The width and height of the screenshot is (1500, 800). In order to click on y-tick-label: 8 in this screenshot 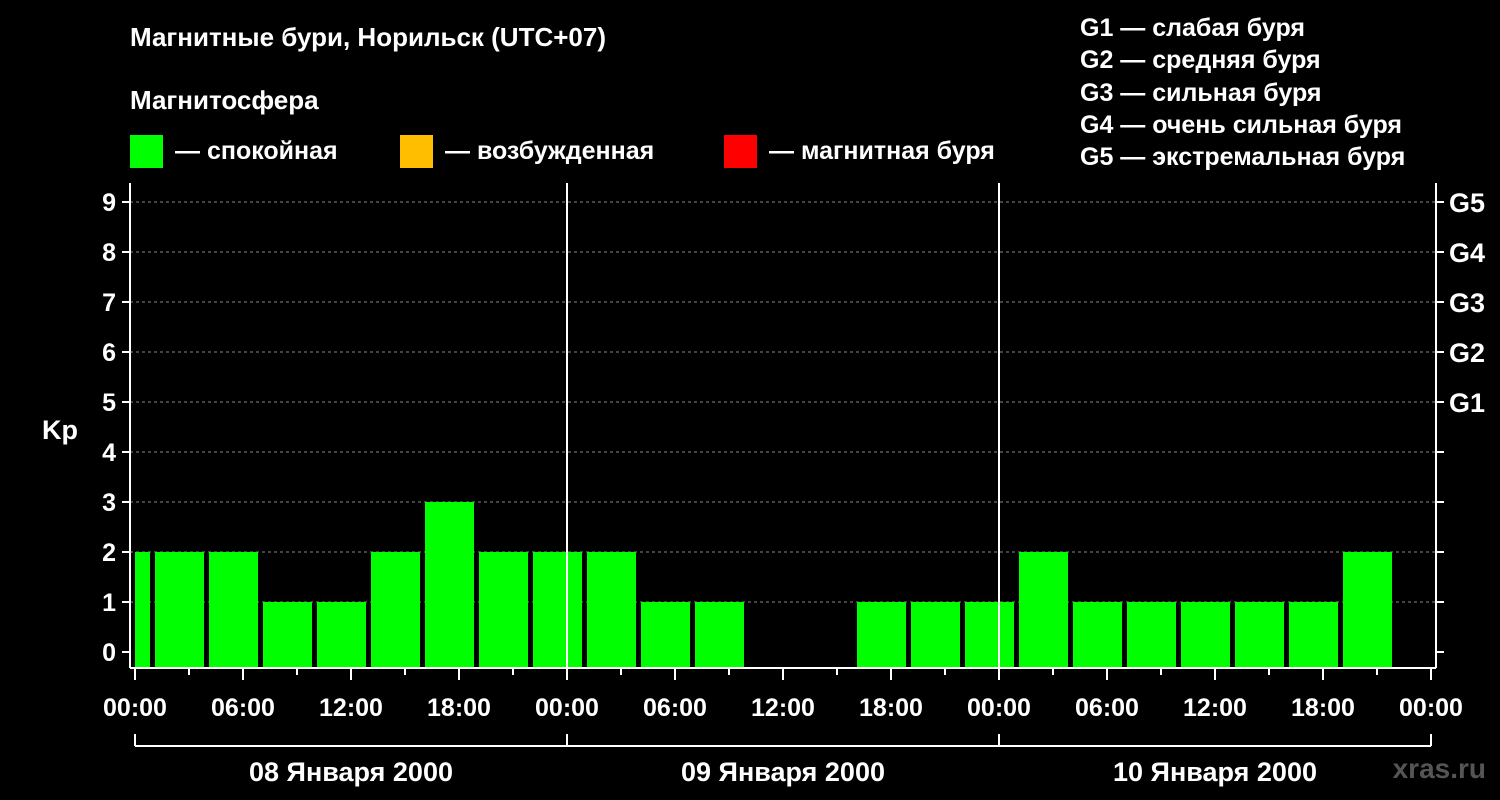, I will do `click(109, 253)`.